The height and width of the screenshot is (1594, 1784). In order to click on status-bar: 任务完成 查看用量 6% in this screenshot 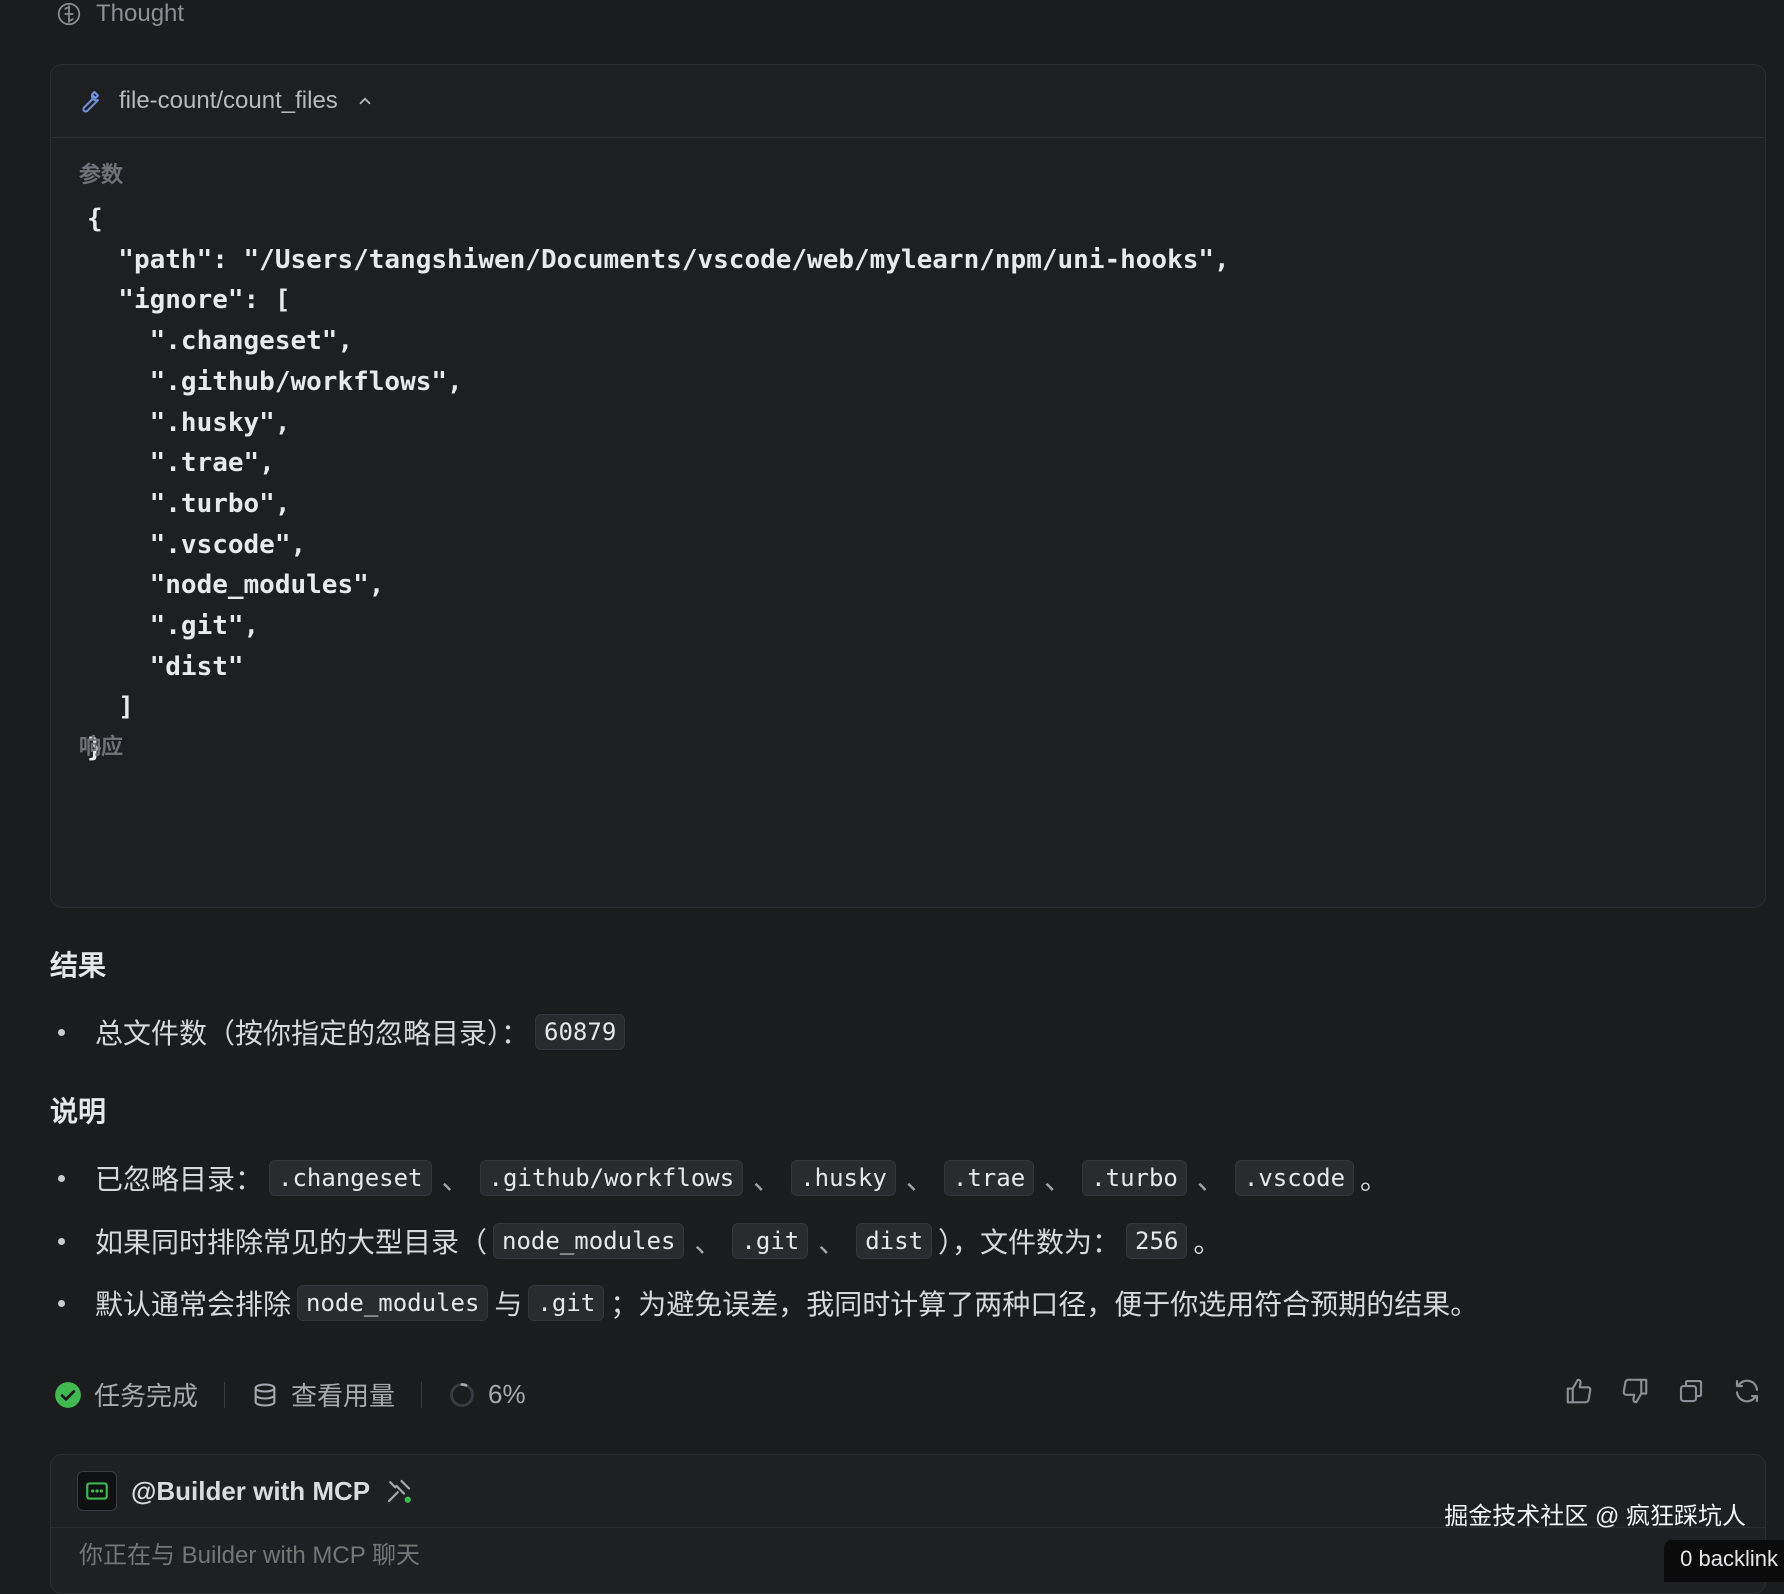, I will do `click(290, 1394)`.